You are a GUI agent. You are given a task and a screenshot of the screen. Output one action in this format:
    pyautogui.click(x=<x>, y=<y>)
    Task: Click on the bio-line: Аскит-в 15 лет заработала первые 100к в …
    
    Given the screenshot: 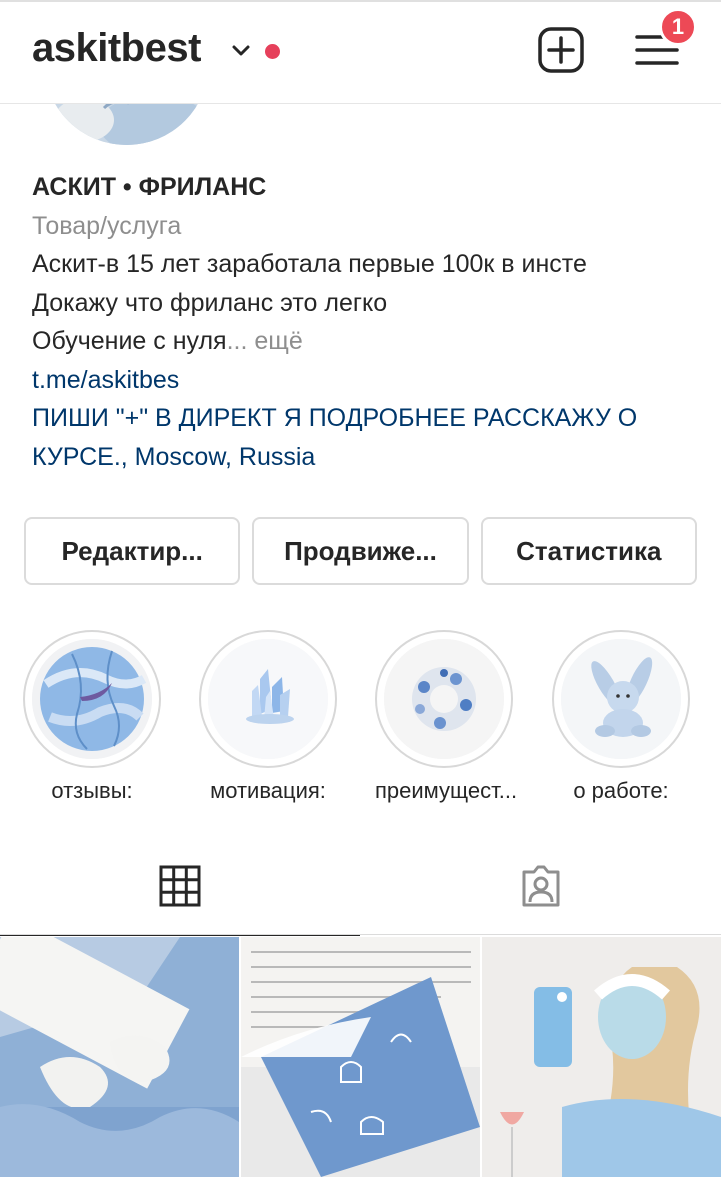 What is the action you would take?
    pyautogui.click(x=309, y=264)
    